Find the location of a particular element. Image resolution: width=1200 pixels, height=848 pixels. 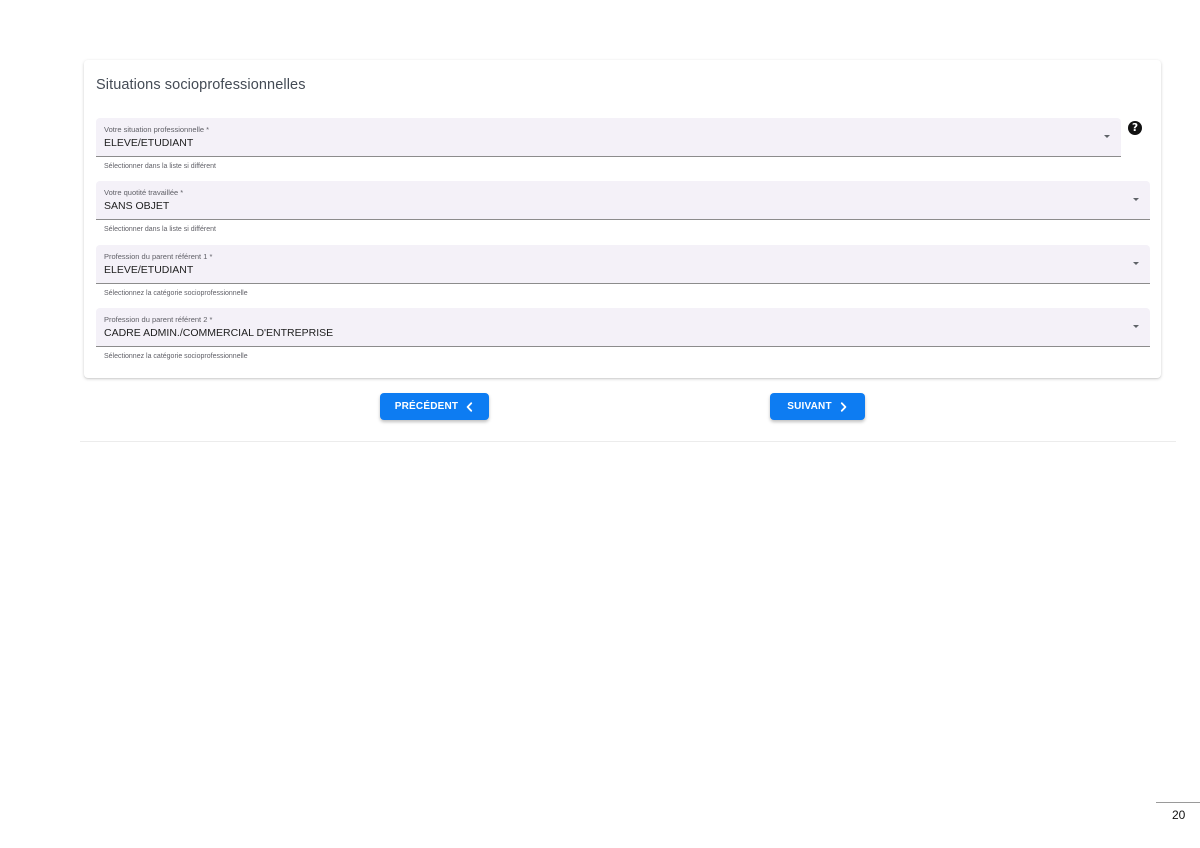

page-number-rule is located at coordinates (1178, 802).